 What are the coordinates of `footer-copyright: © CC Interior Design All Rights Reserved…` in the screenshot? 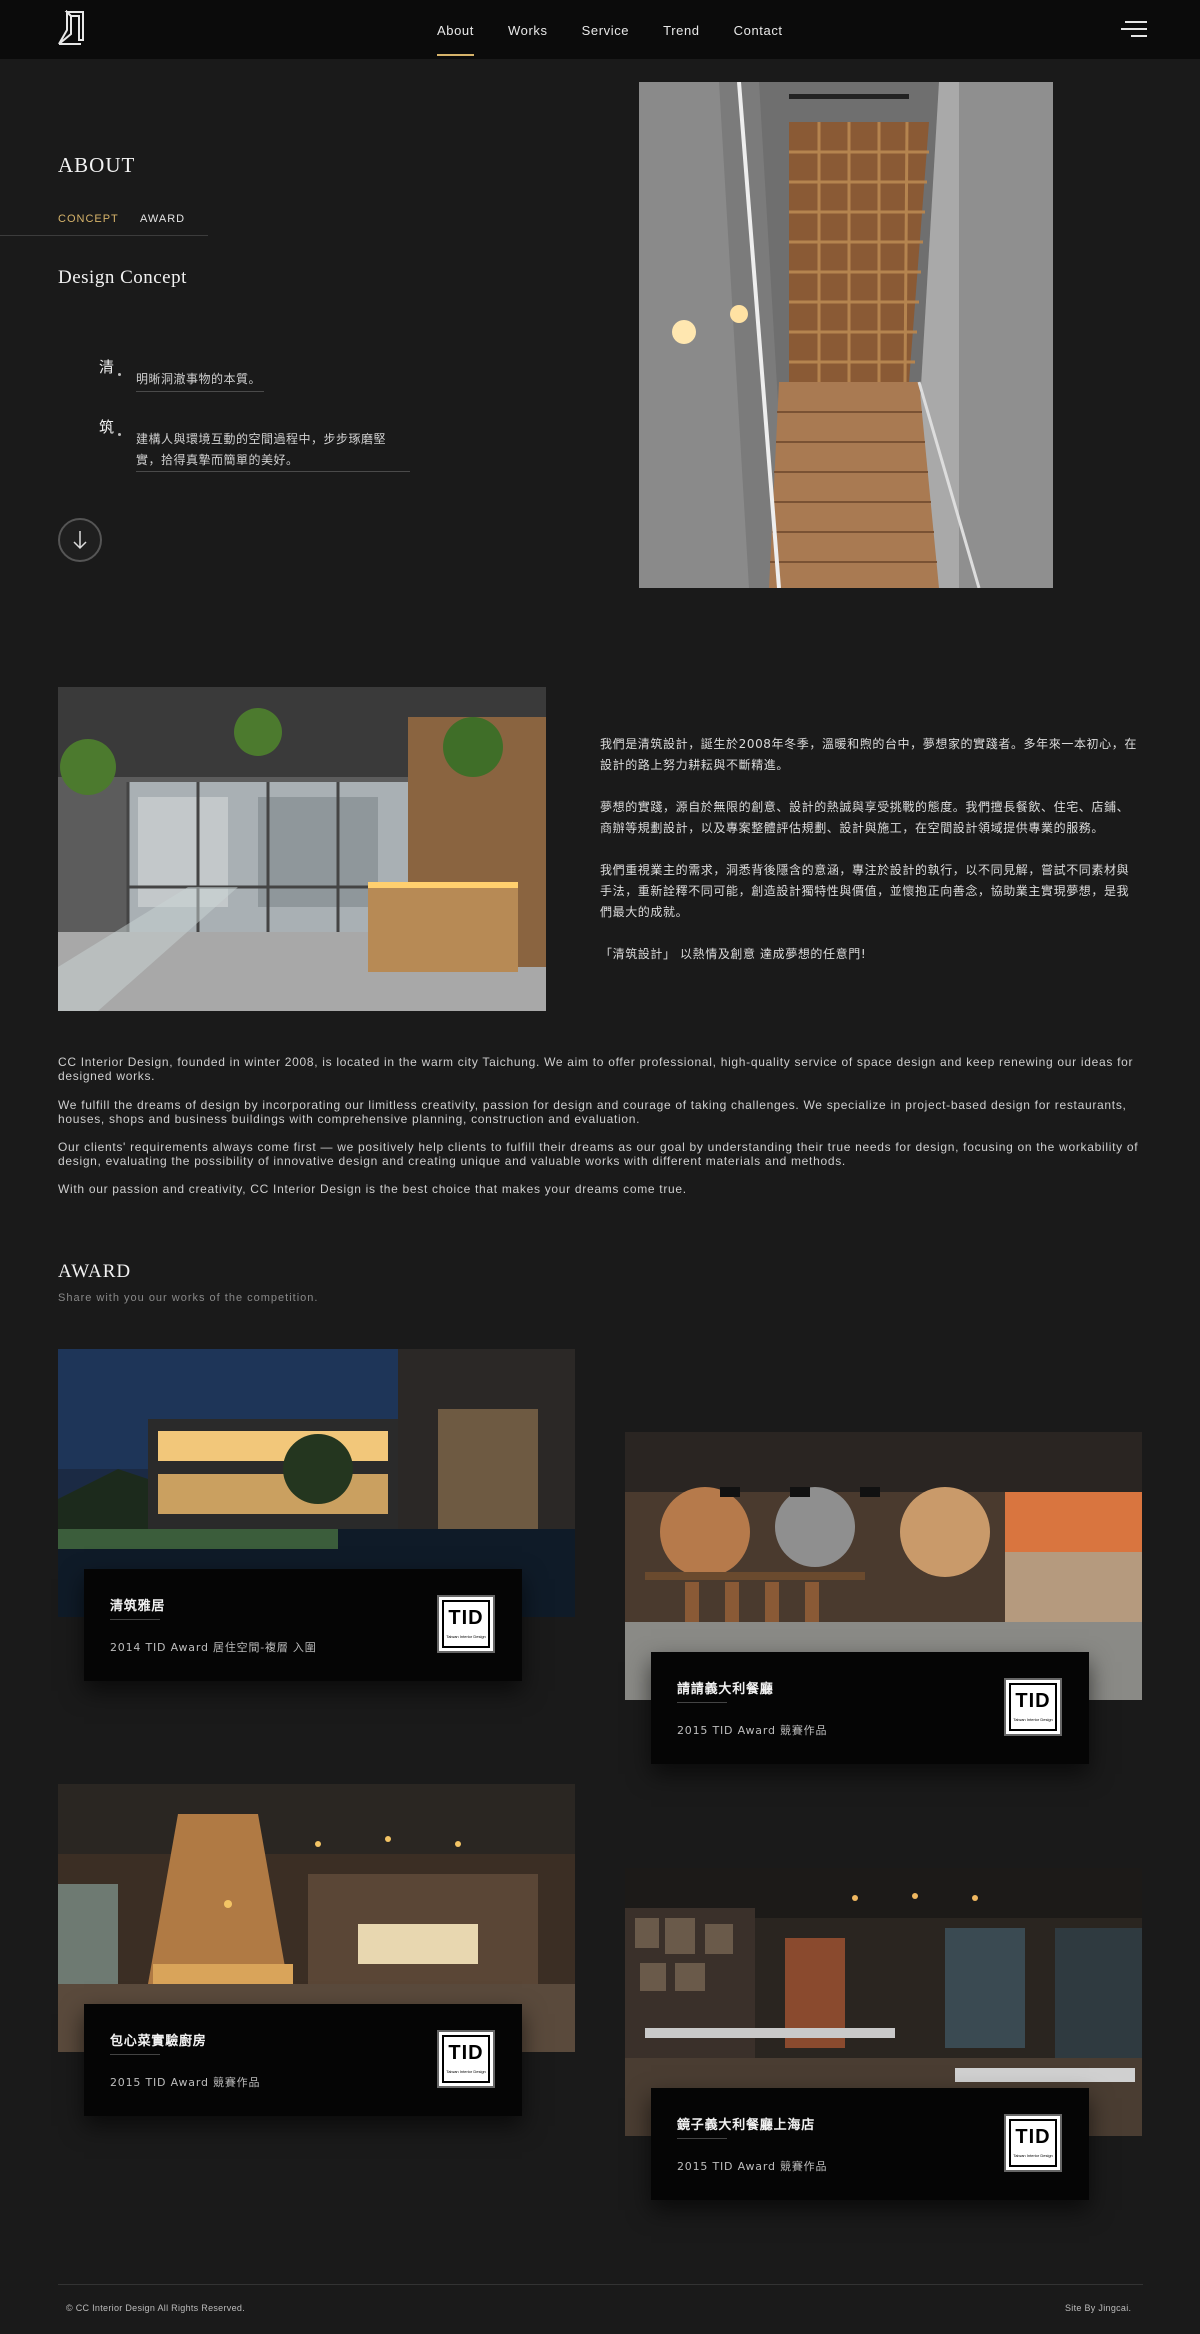 It's located at (155, 2308).